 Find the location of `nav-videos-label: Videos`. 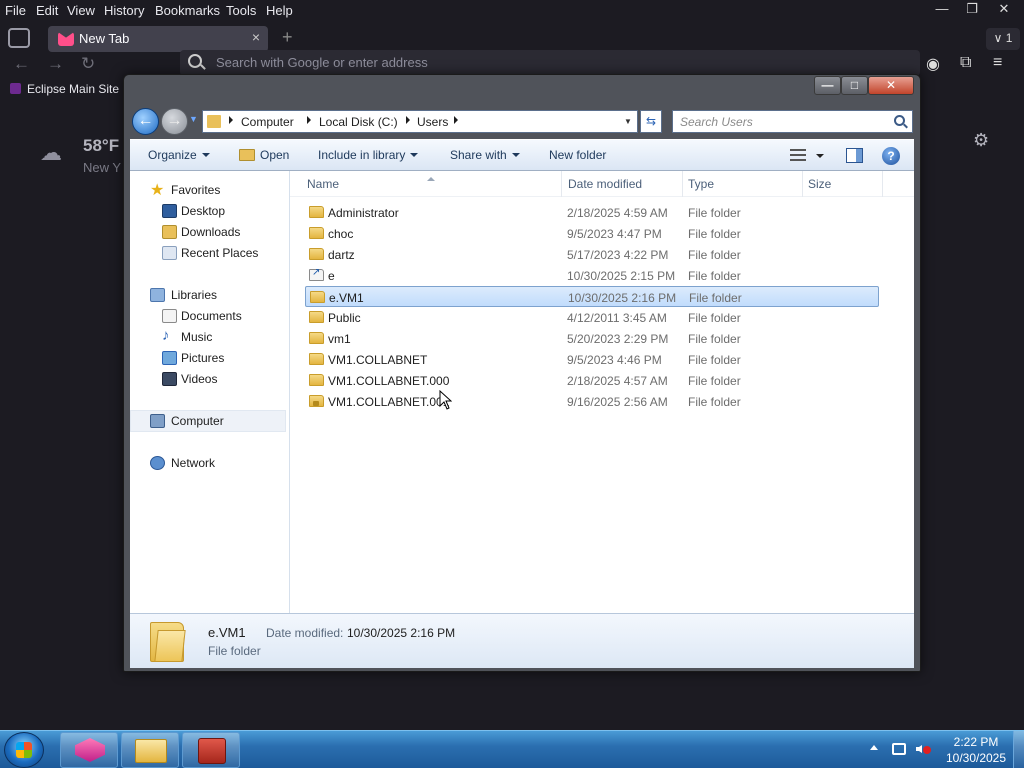

nav-videos-label: Videos is located at coordinates (199, 379).